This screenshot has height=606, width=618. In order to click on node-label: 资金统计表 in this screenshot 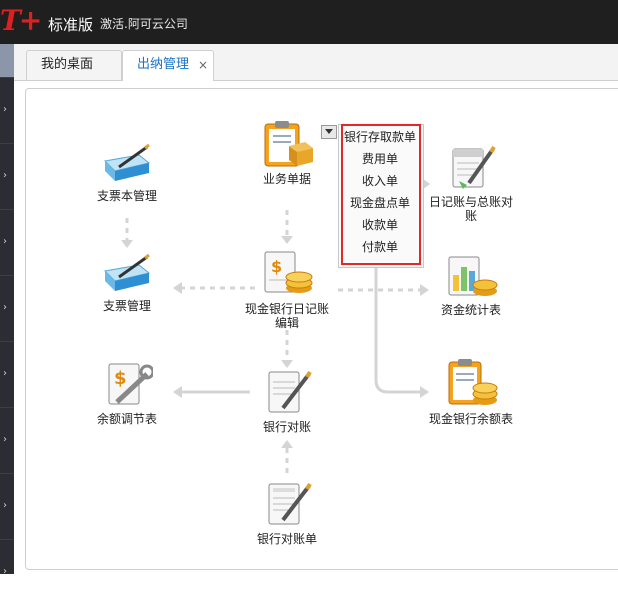, I will do `click(470, 310)`.